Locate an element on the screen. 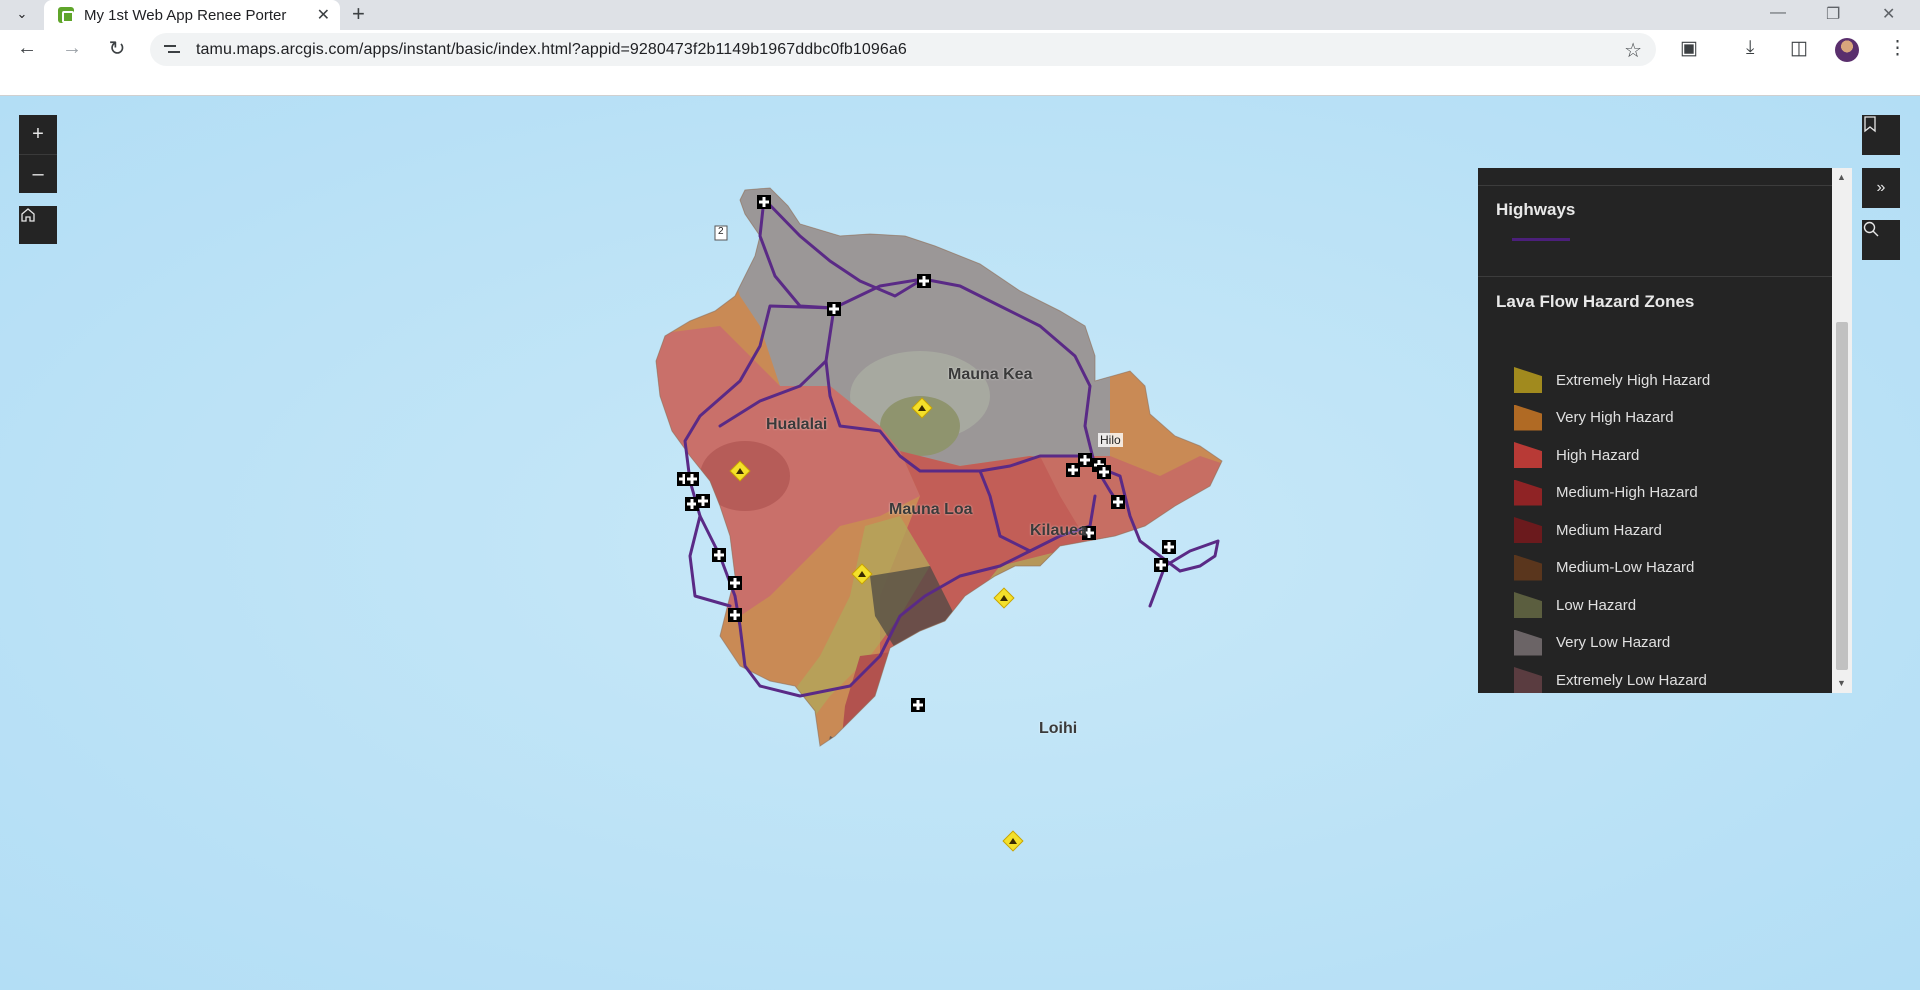 The image size is (1920, 990). site-info-icon is located at coordinates (173, 50).